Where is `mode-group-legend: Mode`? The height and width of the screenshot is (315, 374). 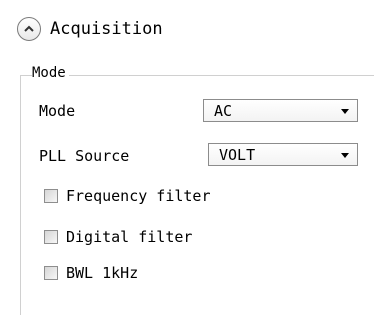
mode-group-legend: Mode is located at coordinates (50, 73).